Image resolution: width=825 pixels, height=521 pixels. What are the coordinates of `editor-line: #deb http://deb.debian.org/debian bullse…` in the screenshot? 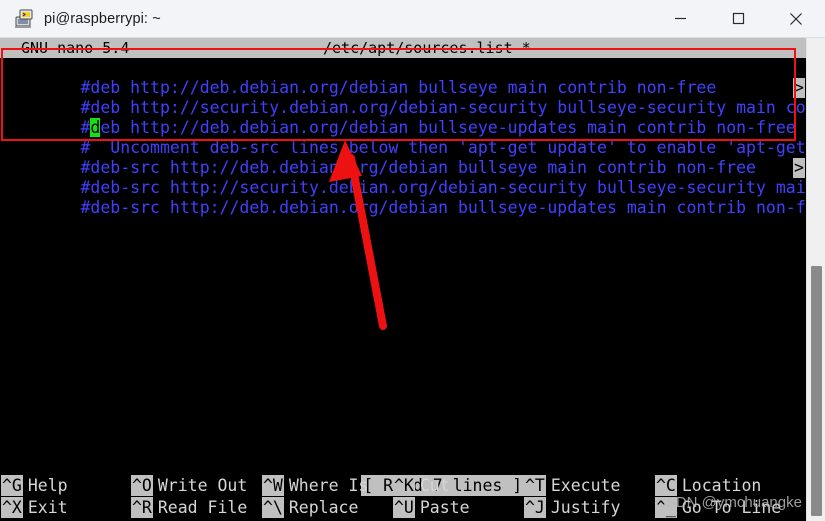 It's located at (403, 77).